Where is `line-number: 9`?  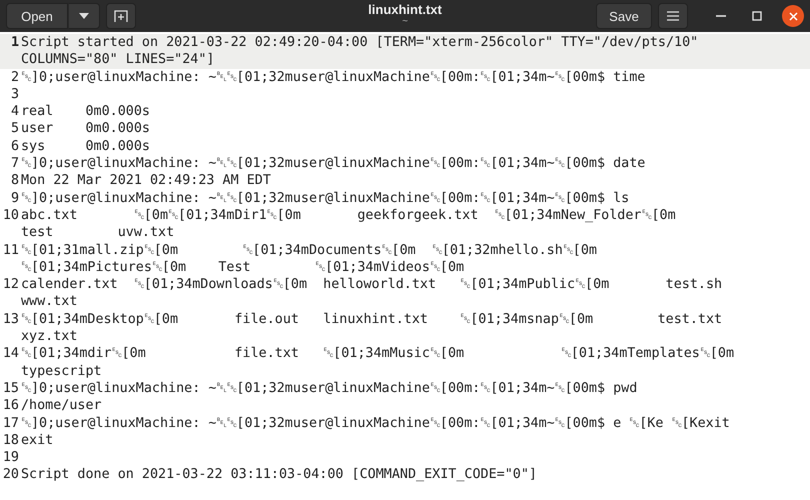
line-number: 9 is located at coordinates (15, 198).